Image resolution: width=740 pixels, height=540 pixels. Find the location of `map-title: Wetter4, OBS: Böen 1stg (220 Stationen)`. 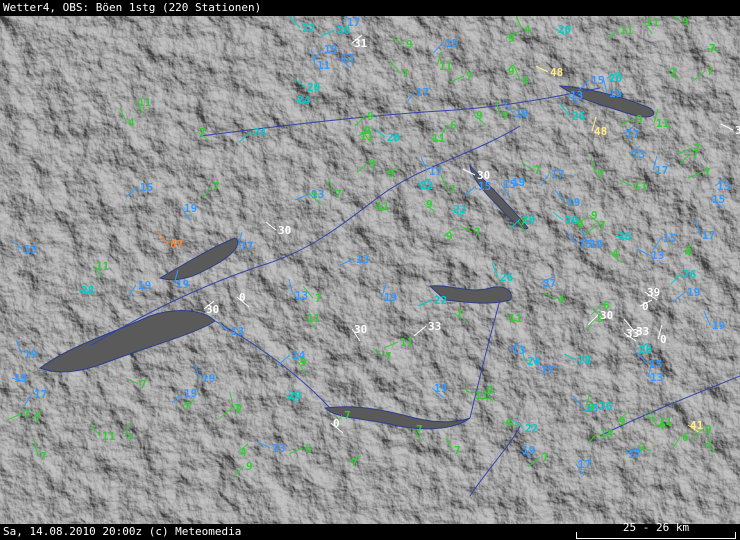

map-title: Wetter4, OBS: Böen 1stg (220 Stationen) is located at coordinates (132, 7).